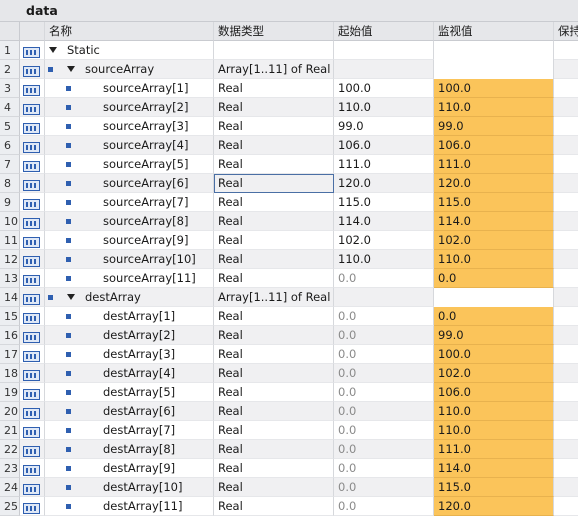 This screenshot has height=525, width=578. I want to click on table-row: 25 destArray[11] Real 0.0 120.0, so click(289, 506).